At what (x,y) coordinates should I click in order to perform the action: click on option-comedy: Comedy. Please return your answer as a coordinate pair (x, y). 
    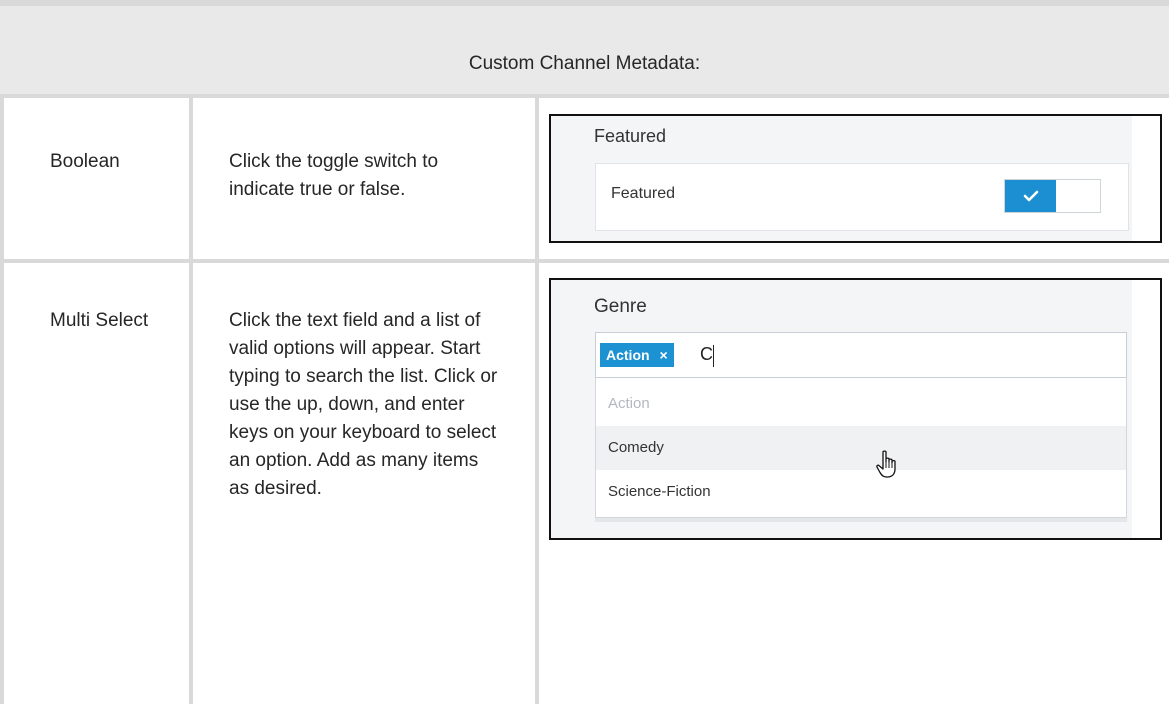
    Looking at the image, I should click on (861, 448).